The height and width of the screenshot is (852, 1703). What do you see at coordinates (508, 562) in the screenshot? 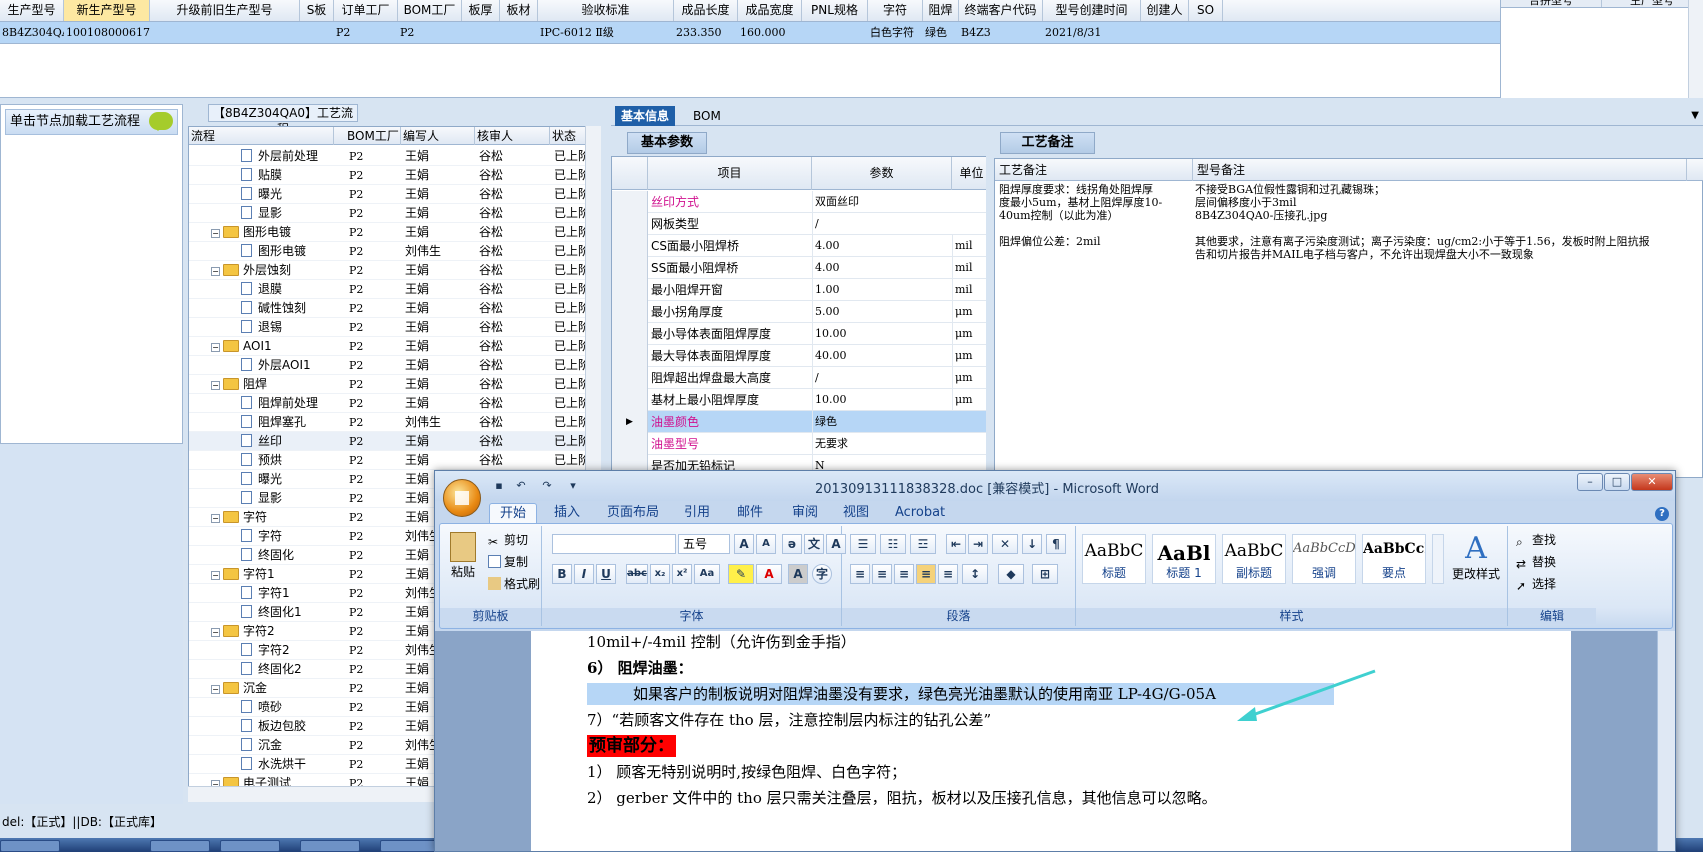
I see `copy-button: 复制` at bounding box center [508, 562].